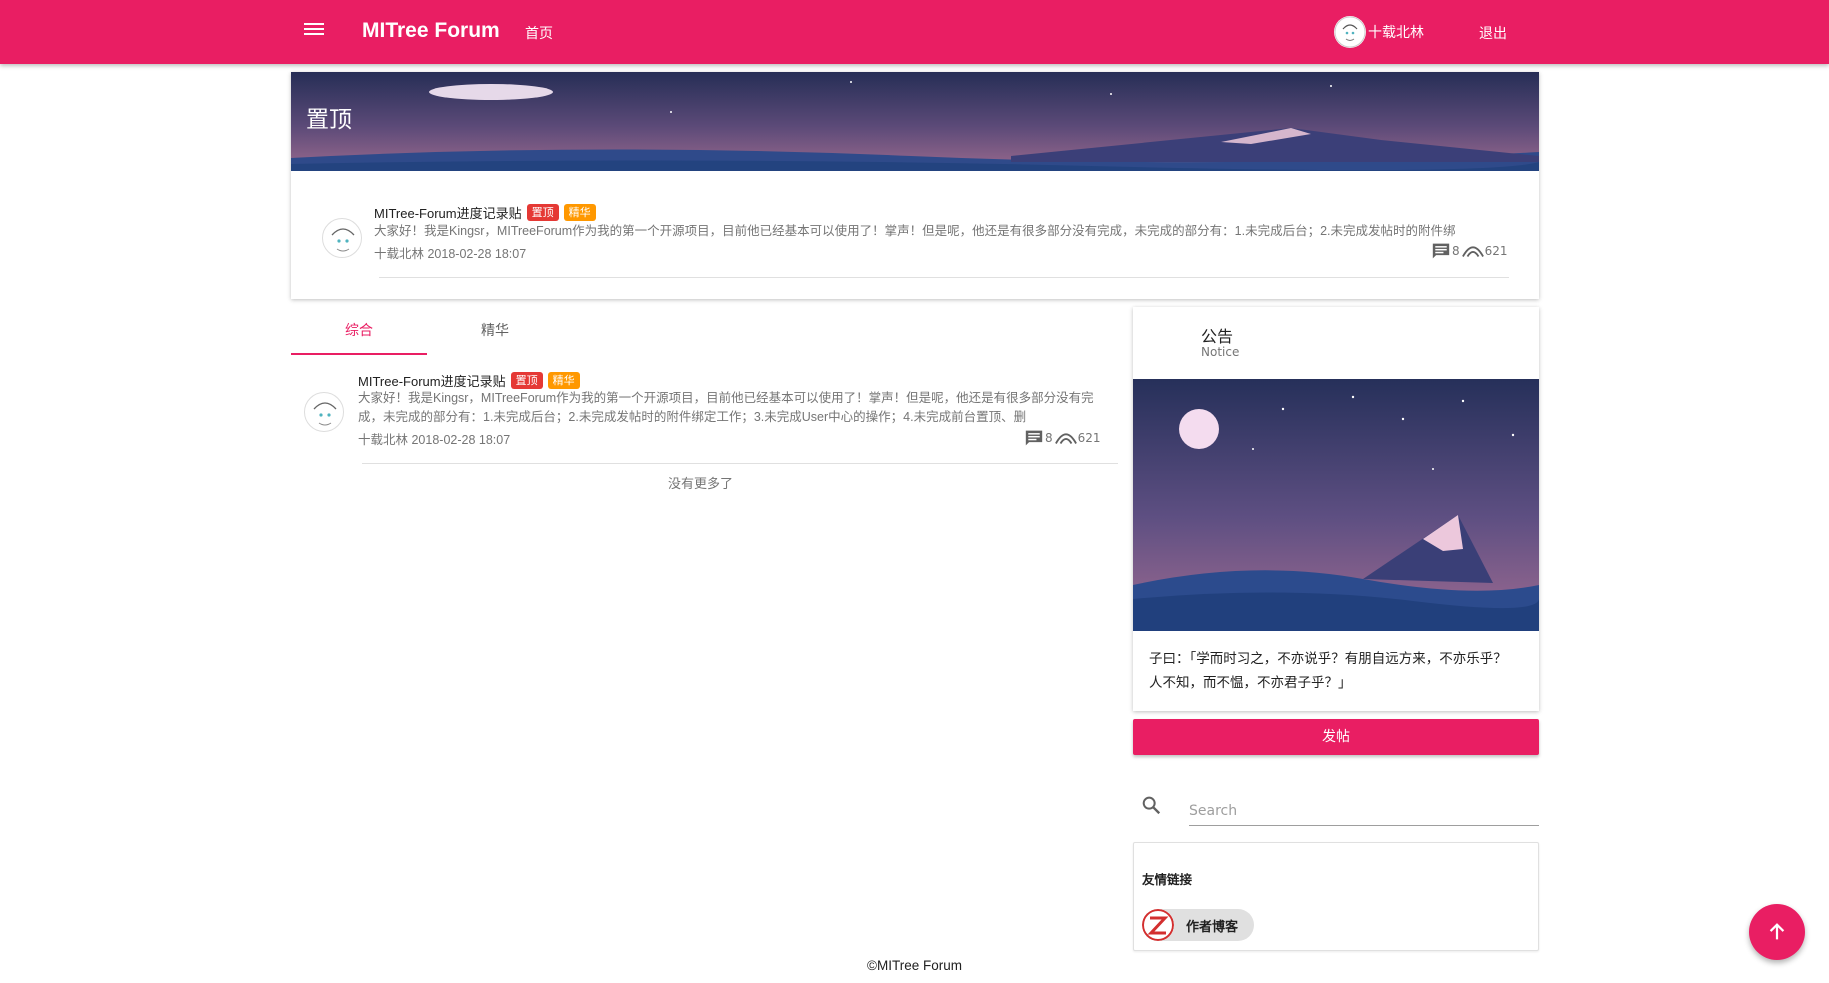 Image resolution: width=1829 pixels, height=983 pixels. I want to click on feed-post-title-row: MITree-Forum进度记录贴 置顶 精华, so click(469, 380).